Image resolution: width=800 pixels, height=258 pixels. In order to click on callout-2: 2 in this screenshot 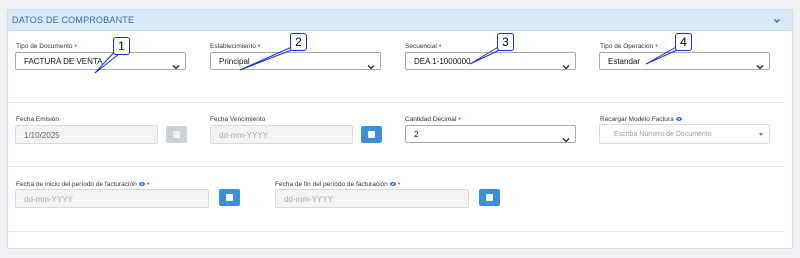, I will do `click(298, 42)`.